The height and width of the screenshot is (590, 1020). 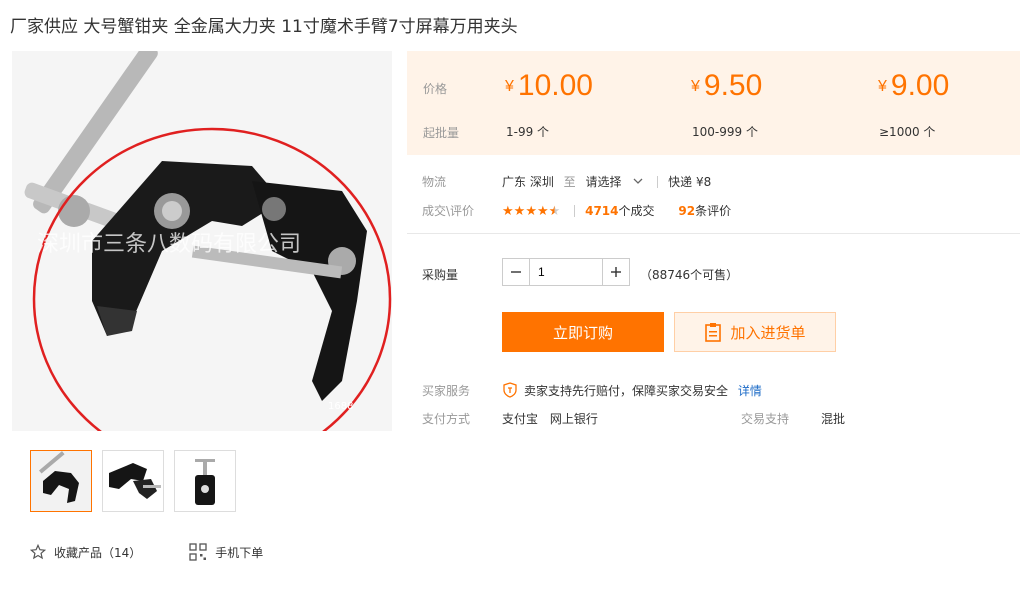 I want to click on add-to-cart-label: 加入进货单, so click(x=768, y=332).